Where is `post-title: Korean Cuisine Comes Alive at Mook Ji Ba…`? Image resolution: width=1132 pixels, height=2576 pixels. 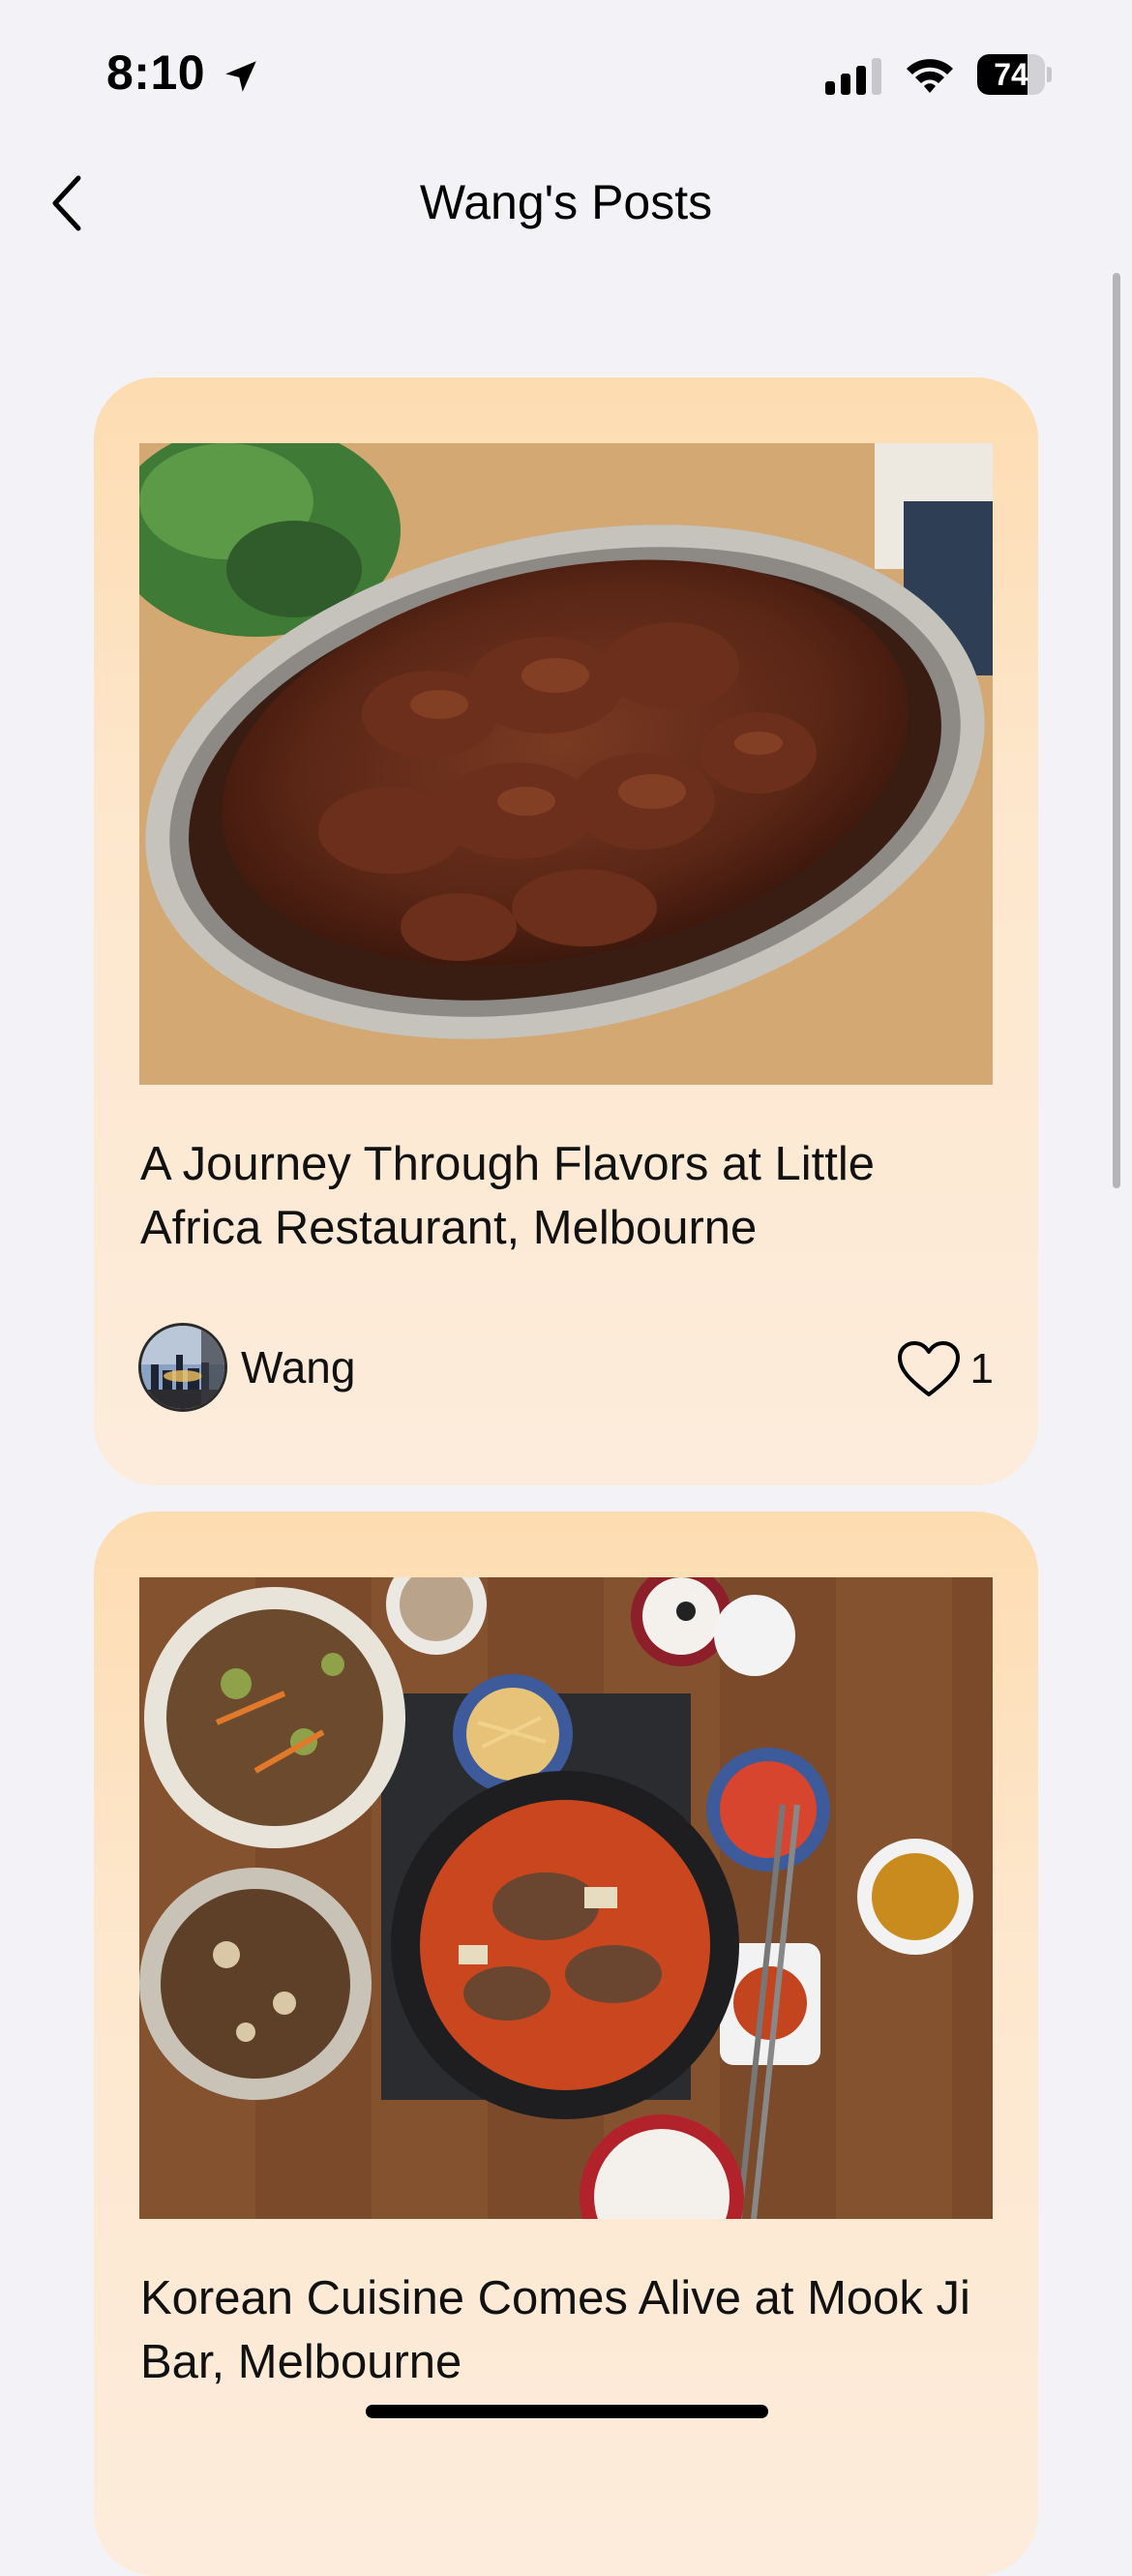
post-title: Korean Cuisine Comes Alive at Mook Ji Ba… is located at coordinates (566, 2330).